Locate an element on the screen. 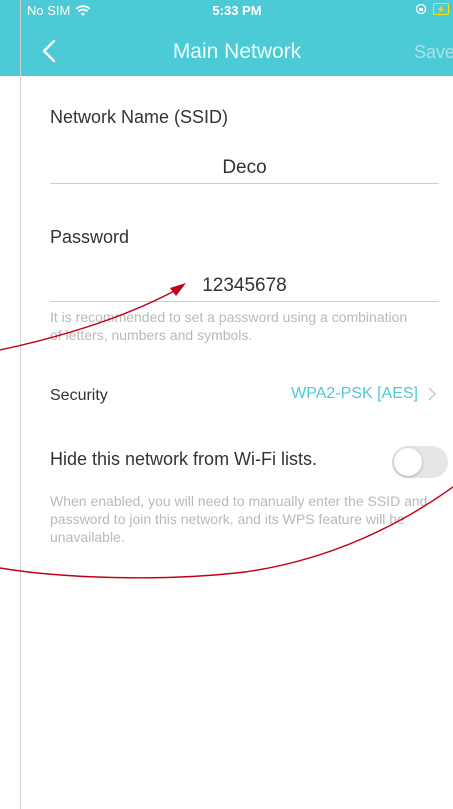 This screenshot has height=809, width=453. ssid-label: Network Name (SSID) is located at coordinates (139, 117).